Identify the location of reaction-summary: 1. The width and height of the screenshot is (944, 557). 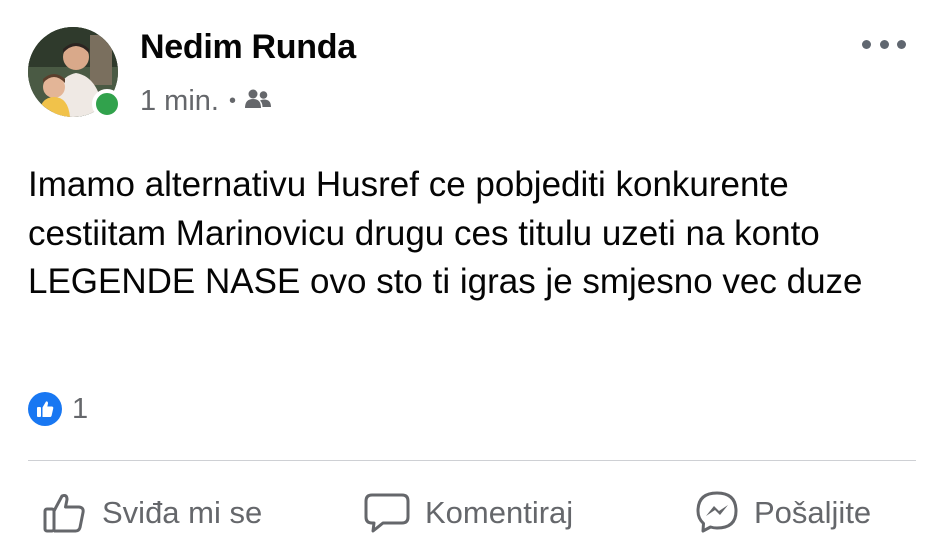
(58, 409).